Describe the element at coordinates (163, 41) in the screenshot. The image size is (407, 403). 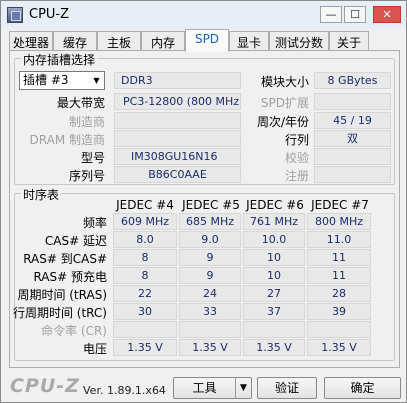
I see `tab-memory: 内存` at that location.